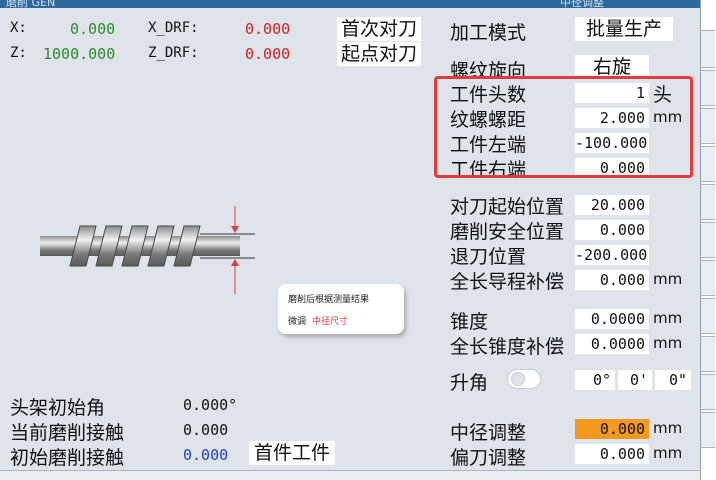 Image resolution: width=716 pixels, height=480 pixels. What do you see at coordinates (668, 343) in the screenshot?
I see `taper-comp-unit: mm` at bounding box center [668, 343].